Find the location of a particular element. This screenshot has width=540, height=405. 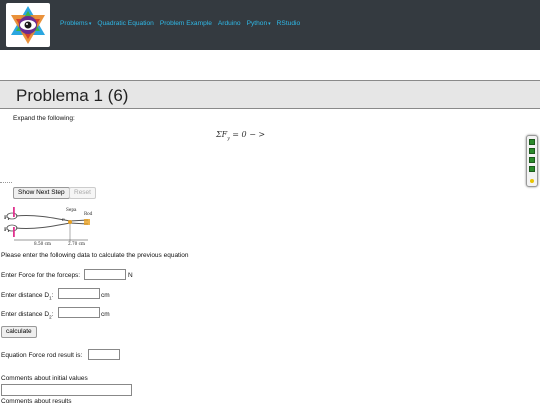

nav-item-quadratic-equation: Quadratic Equation is located at coordinates (125, 23).